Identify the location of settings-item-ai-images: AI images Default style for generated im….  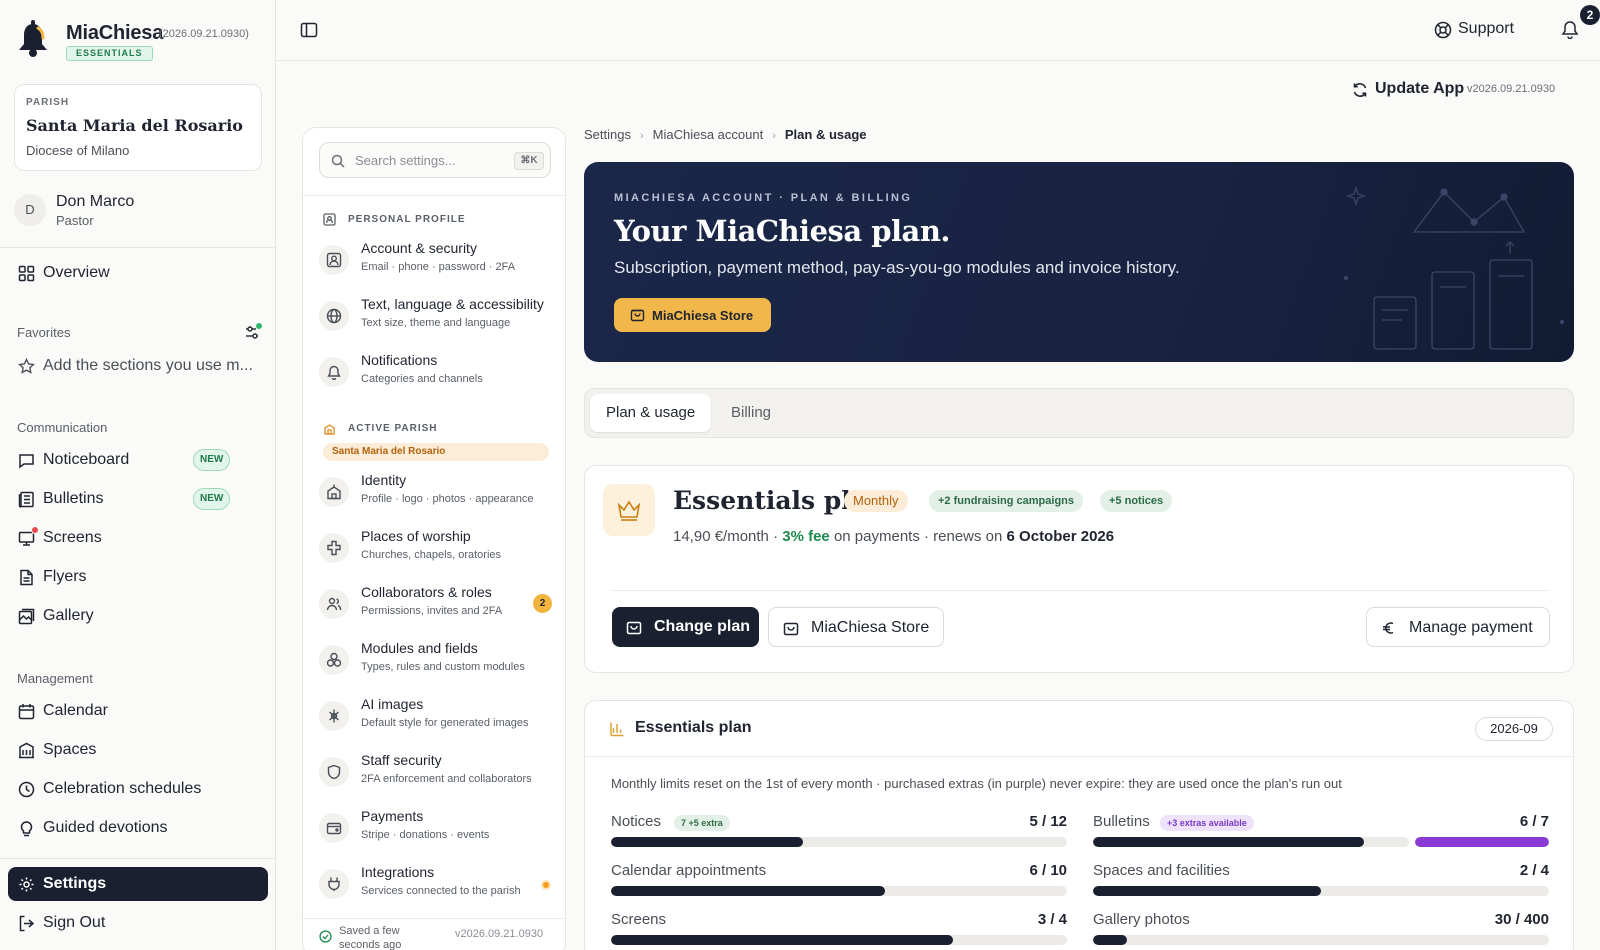
(437, 716).